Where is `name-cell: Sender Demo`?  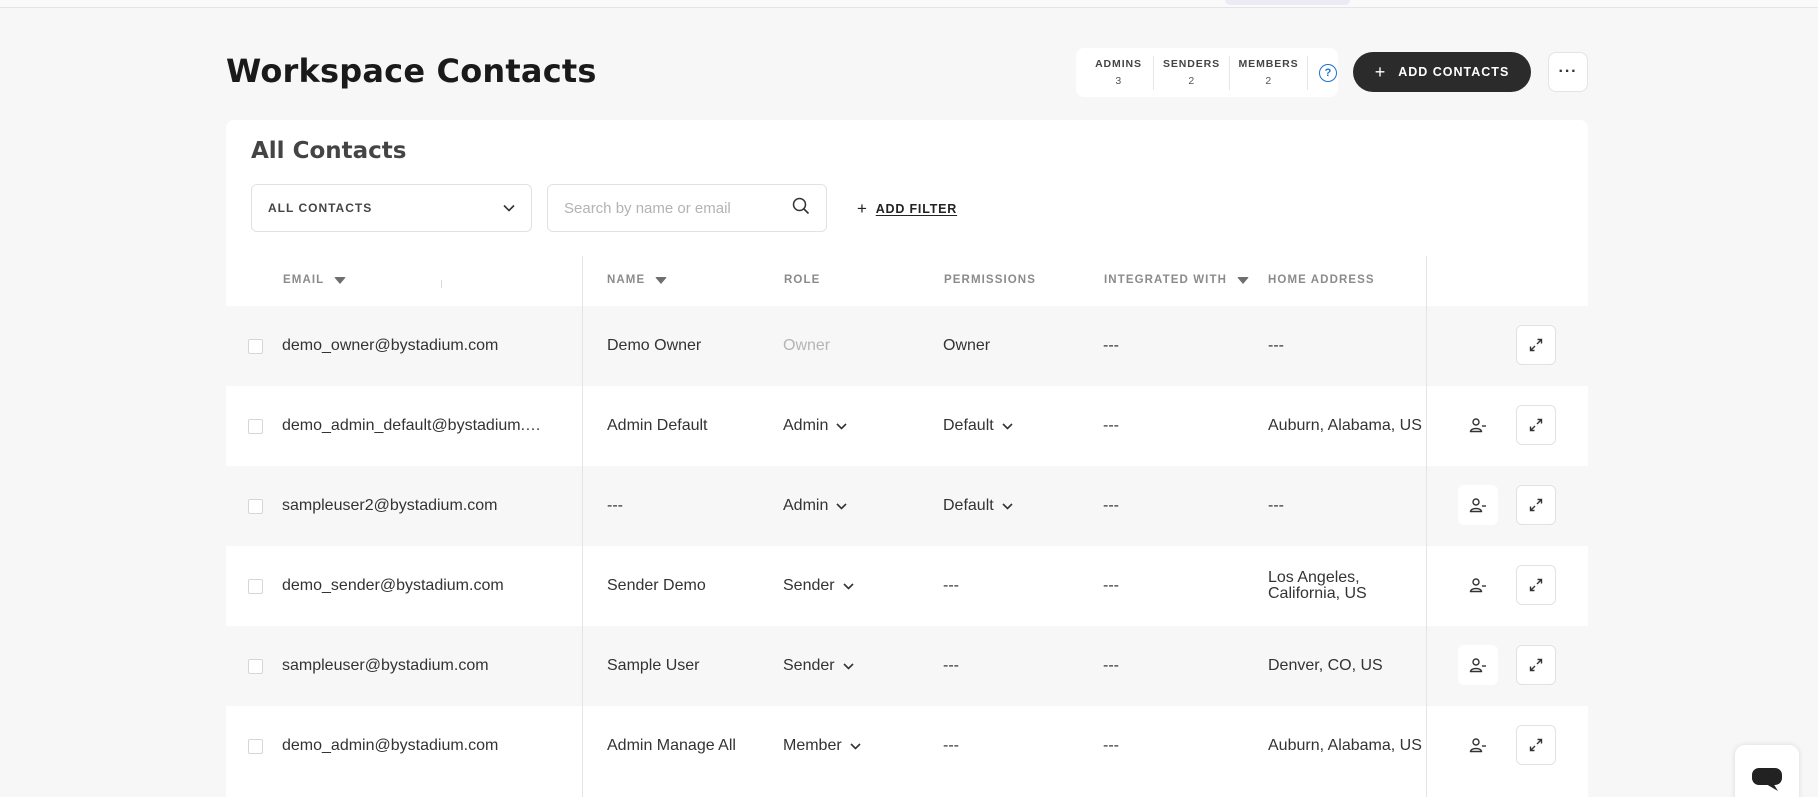 name-cell: Sender Demo is located at coordinates (656, 585).